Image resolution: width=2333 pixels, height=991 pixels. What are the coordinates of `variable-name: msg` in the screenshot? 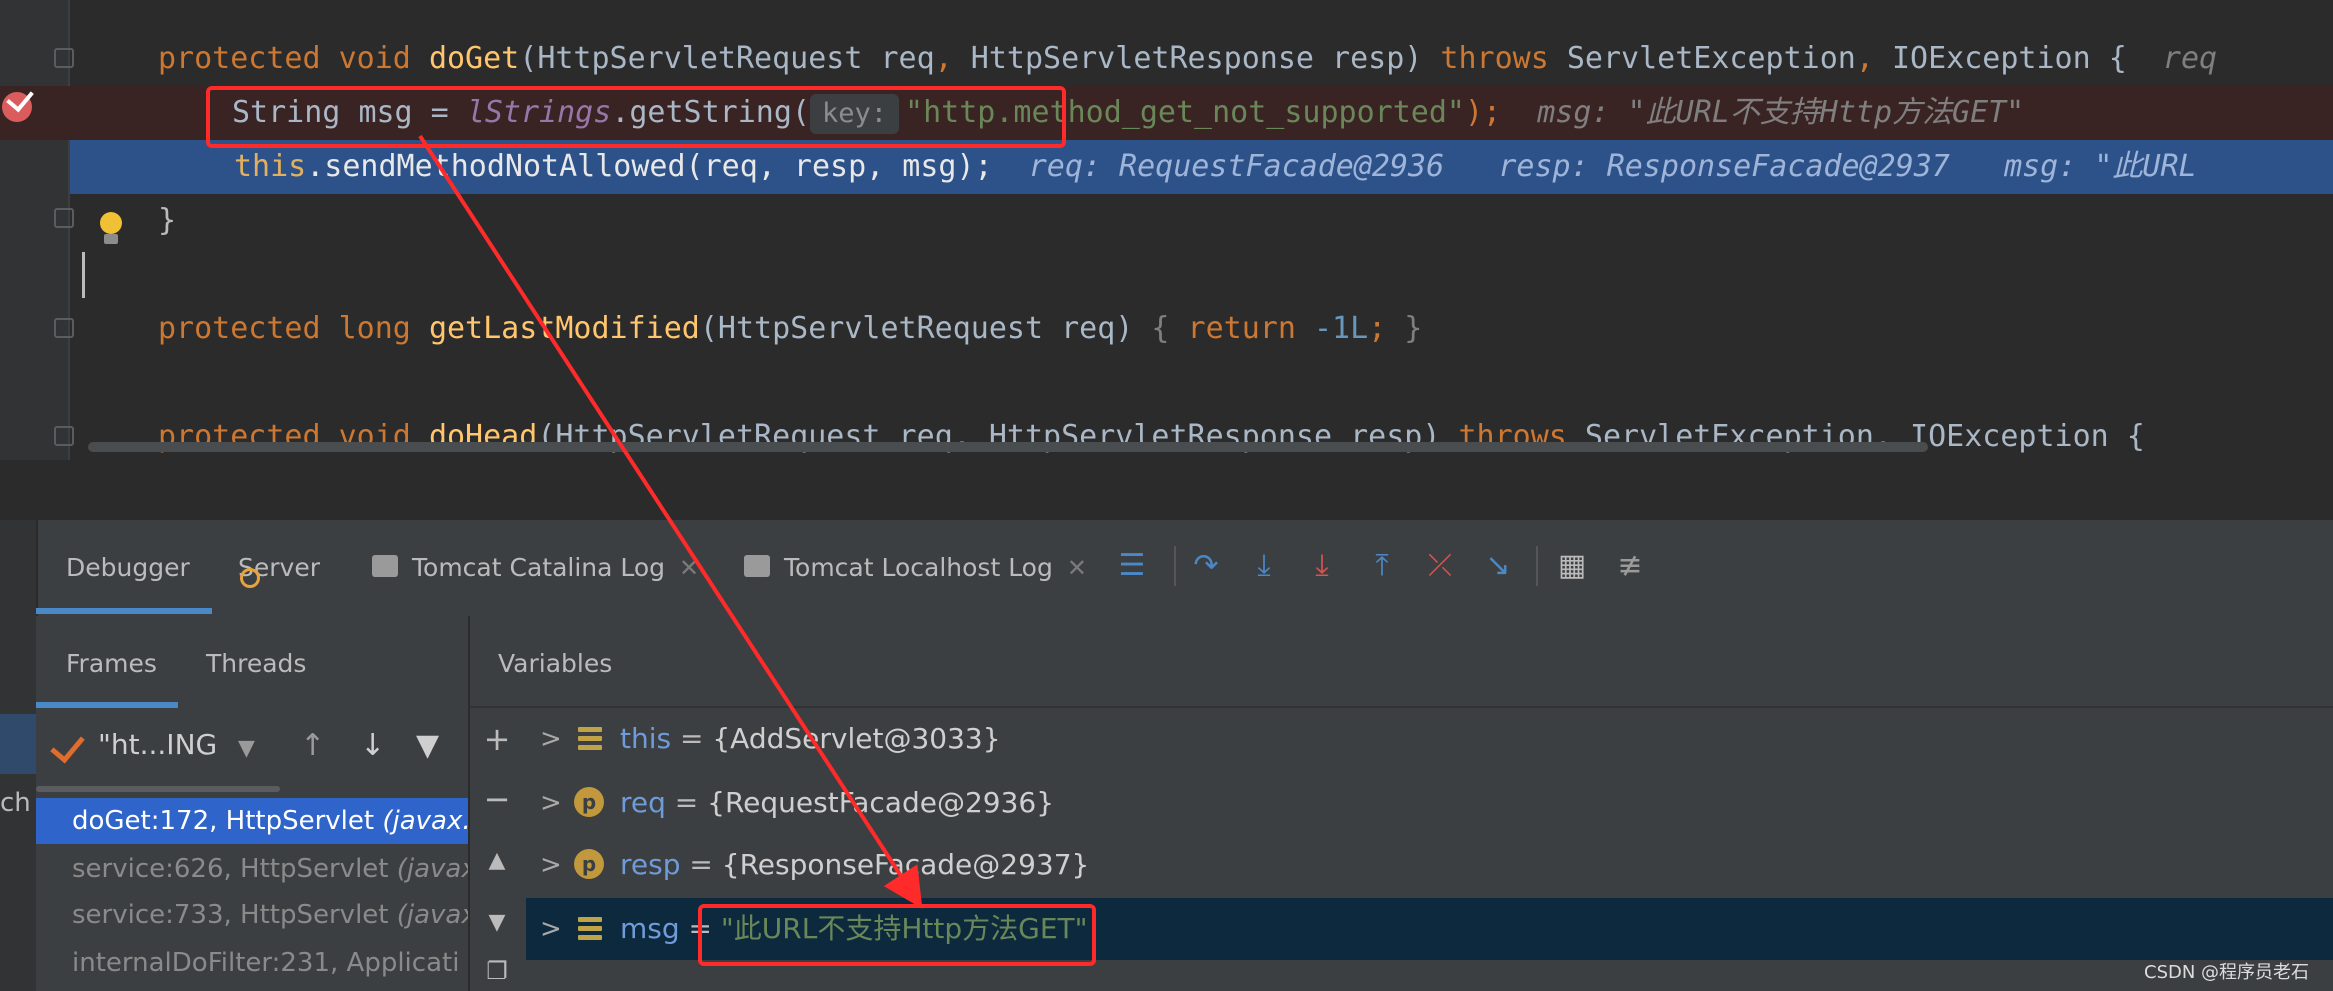 It's located at (650, 928).